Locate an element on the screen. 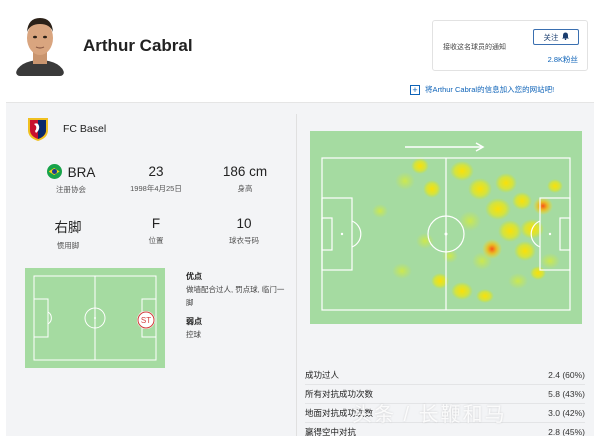 The image size is (600, 436). heat-spots is located at coordinates (467, 230).